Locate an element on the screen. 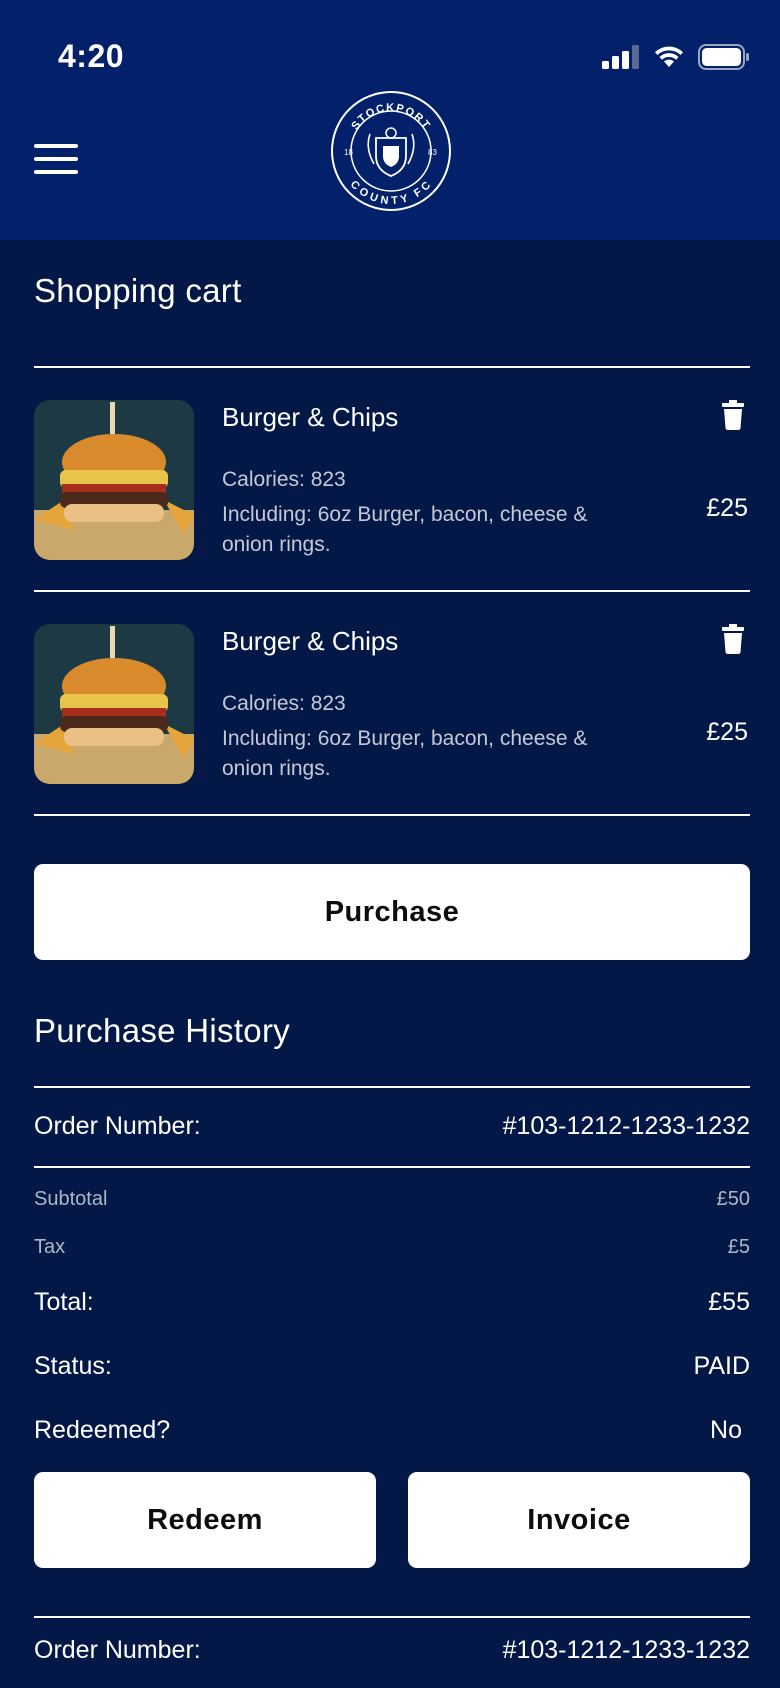 This screenshot has height=1688, width=780. status-label: Status: is located at coordinates (73, 1366).